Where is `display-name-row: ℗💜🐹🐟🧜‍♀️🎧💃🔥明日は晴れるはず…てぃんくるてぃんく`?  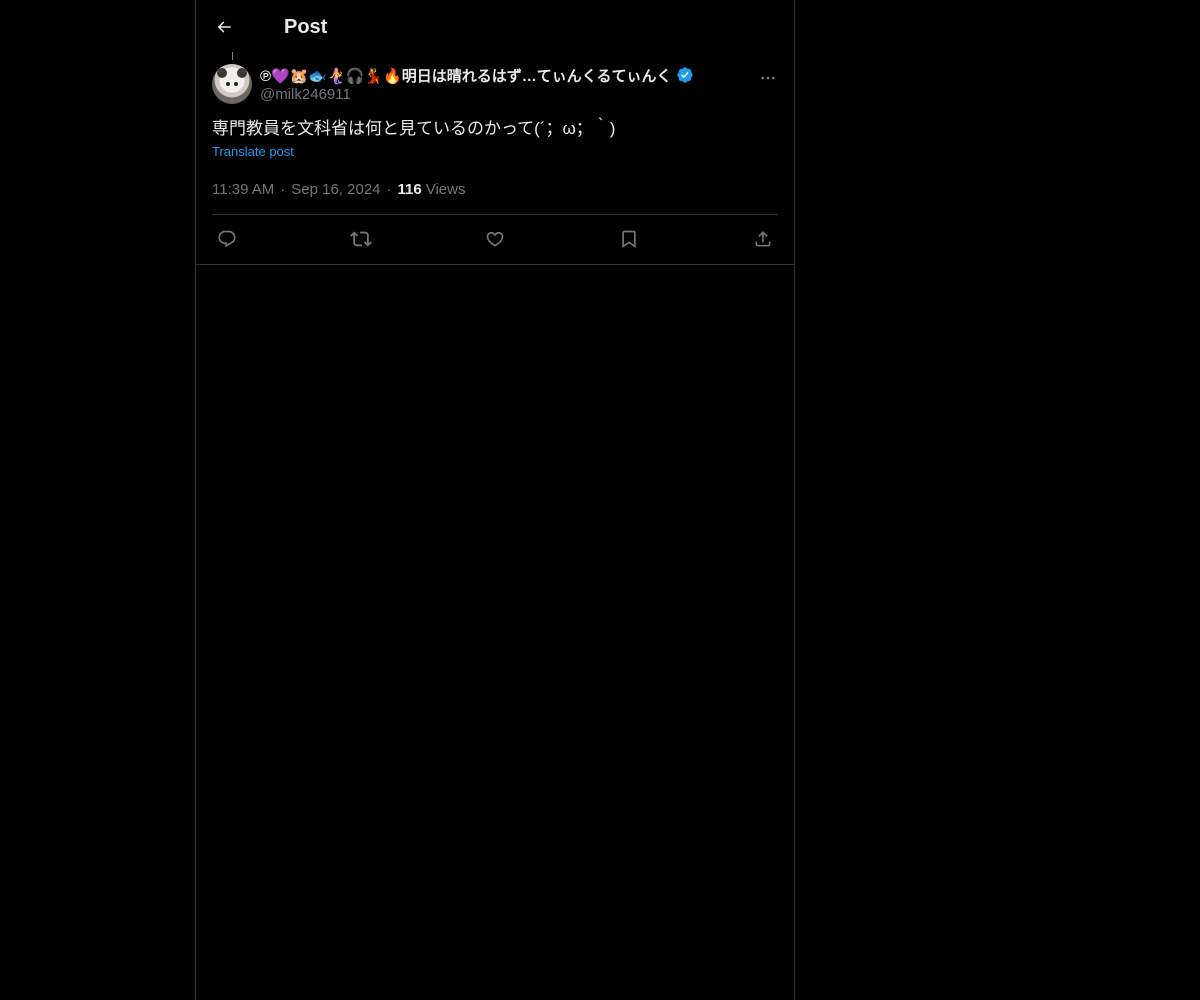
display-name-row: ℗💜🐹🐟🧜‍♀️🎧💃🔥明日は晴れるはず…てぃんくるてぃんく is located at coordinates (509, 75).